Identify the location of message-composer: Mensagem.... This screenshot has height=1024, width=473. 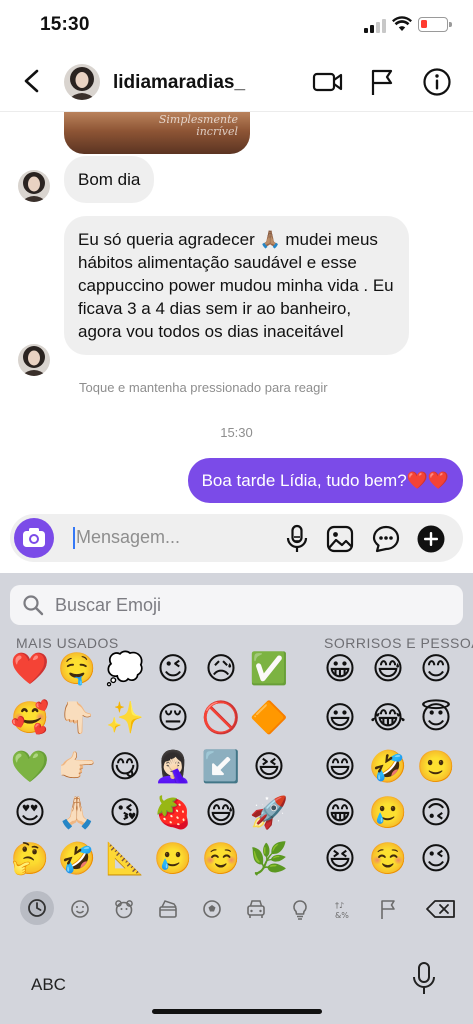
(236, 538).